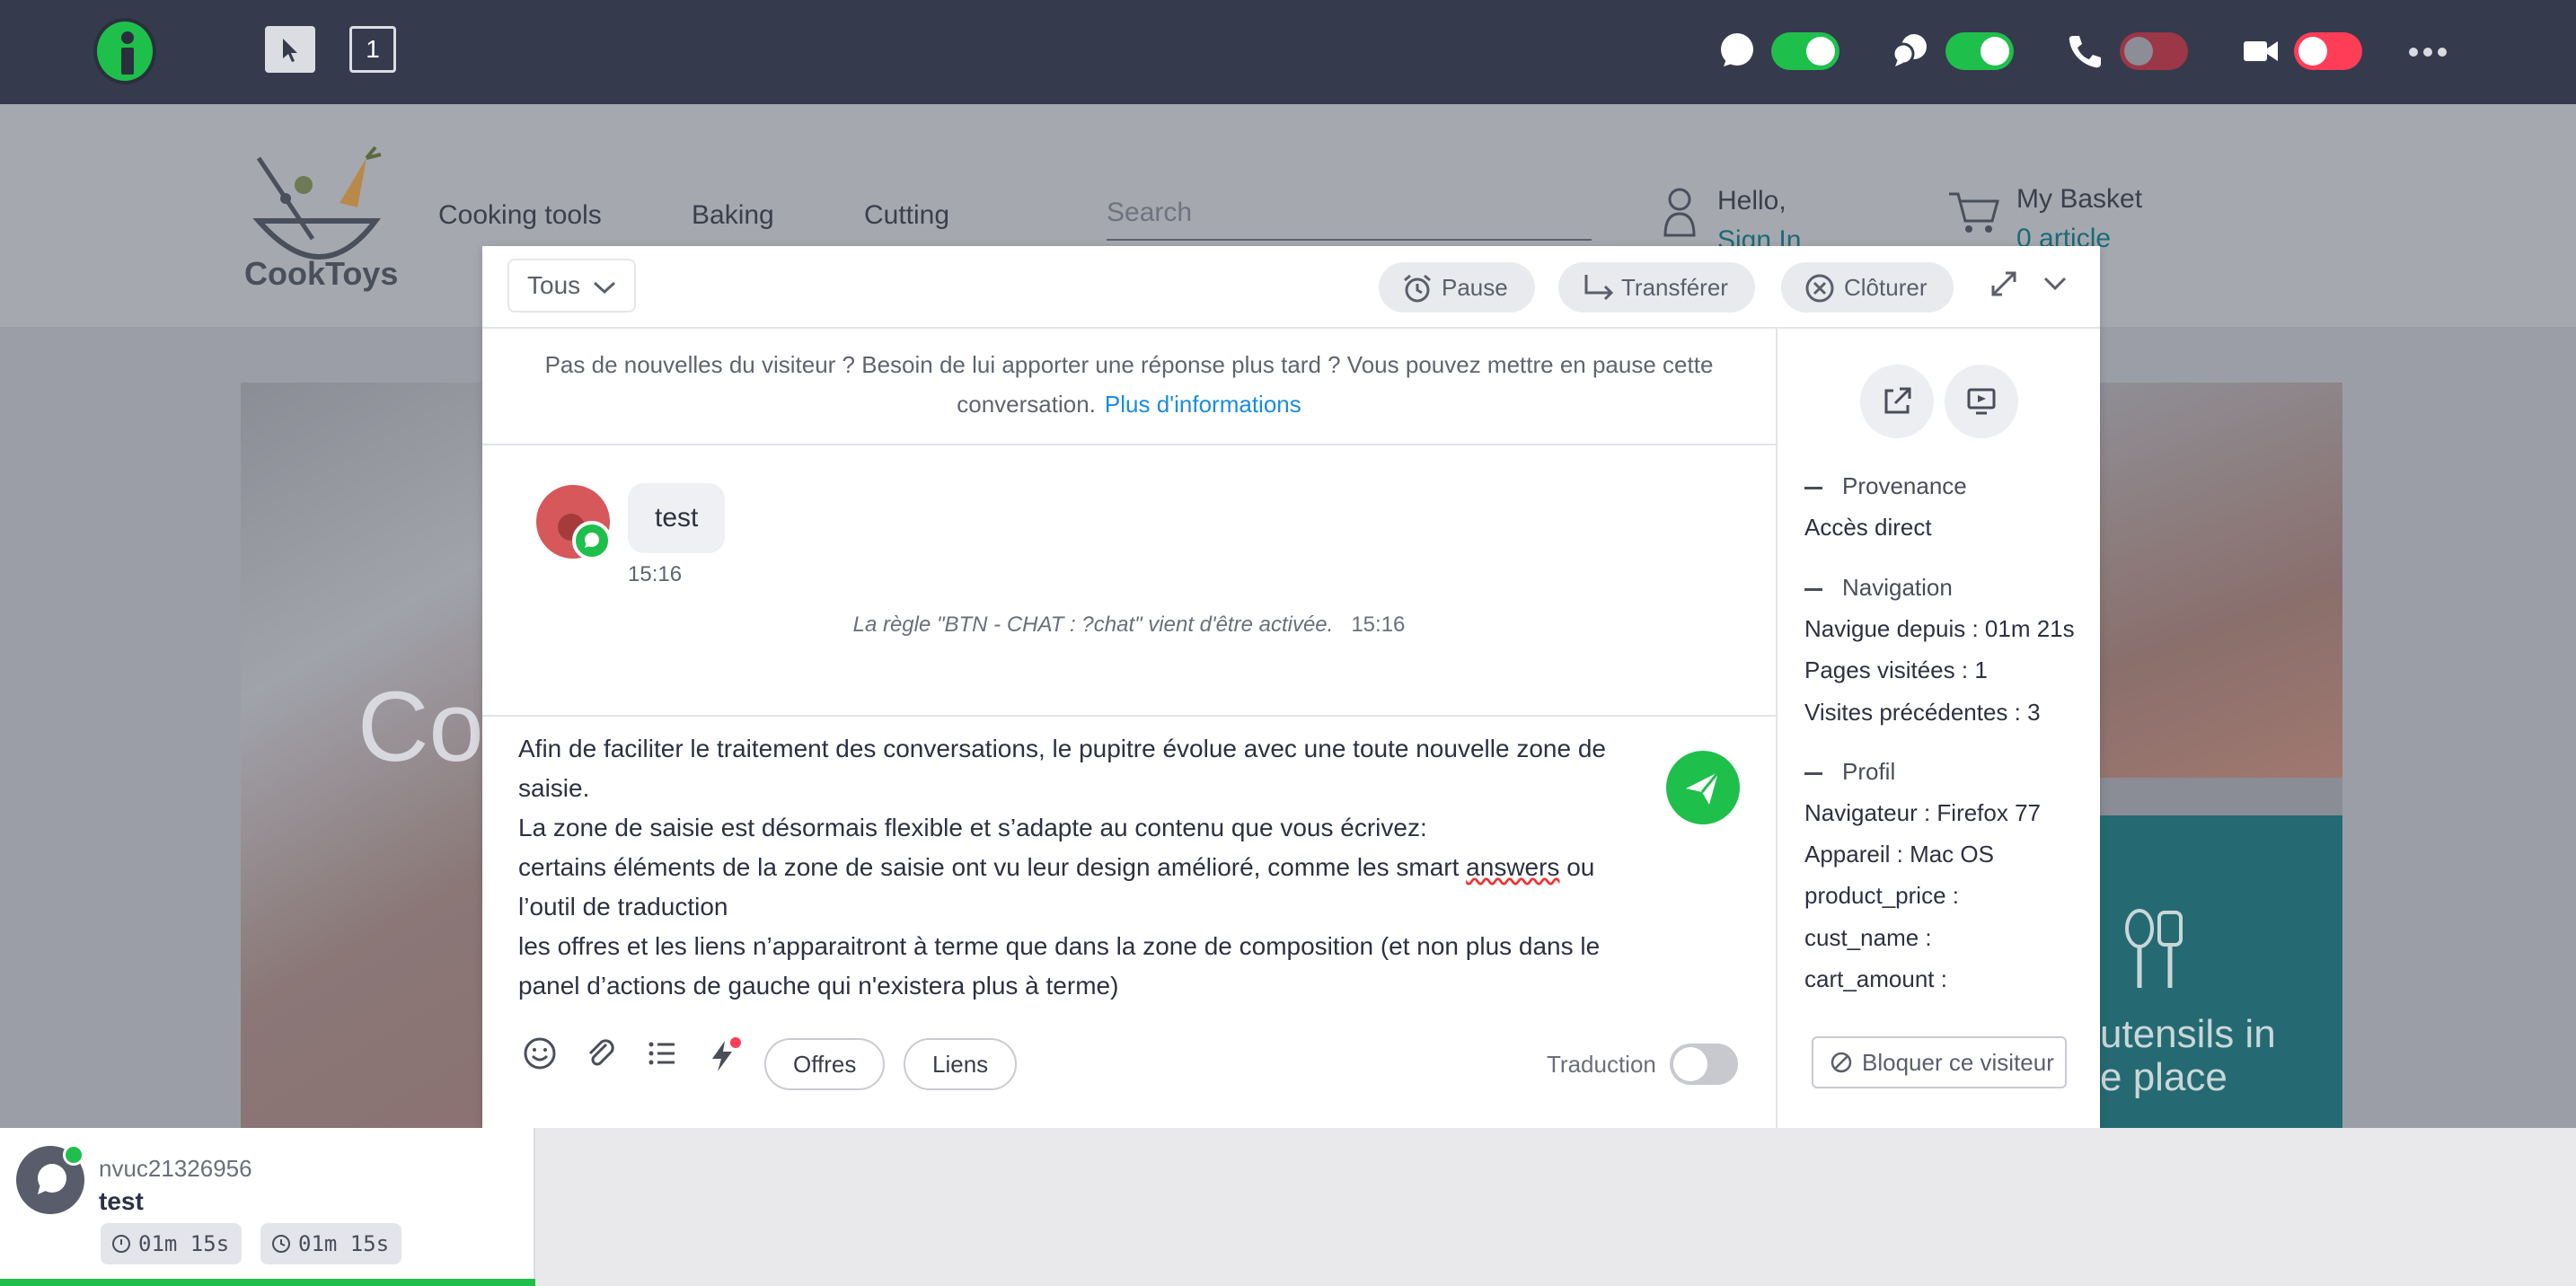  What do you see at coordinates (1885, 486) in the screenshot?
I see `provenance-section-title: Provenance` at bounding box center [1885, 486].